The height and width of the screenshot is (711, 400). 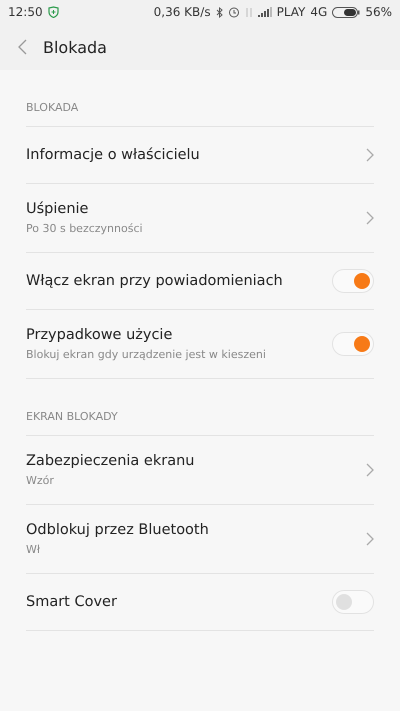 What do you see at coordinates (146, 354) in the screenshot?
I see `setting-summary: Blokuj ekran gdy urządzenie jest w kieszeni` at bounding box center [146, 354].